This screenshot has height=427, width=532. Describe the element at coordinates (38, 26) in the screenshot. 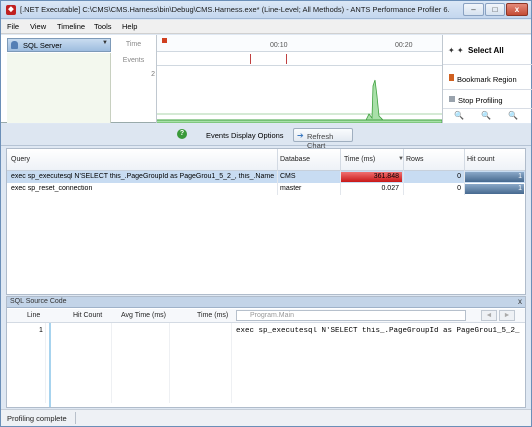

I see `menu-view: View` at that location.